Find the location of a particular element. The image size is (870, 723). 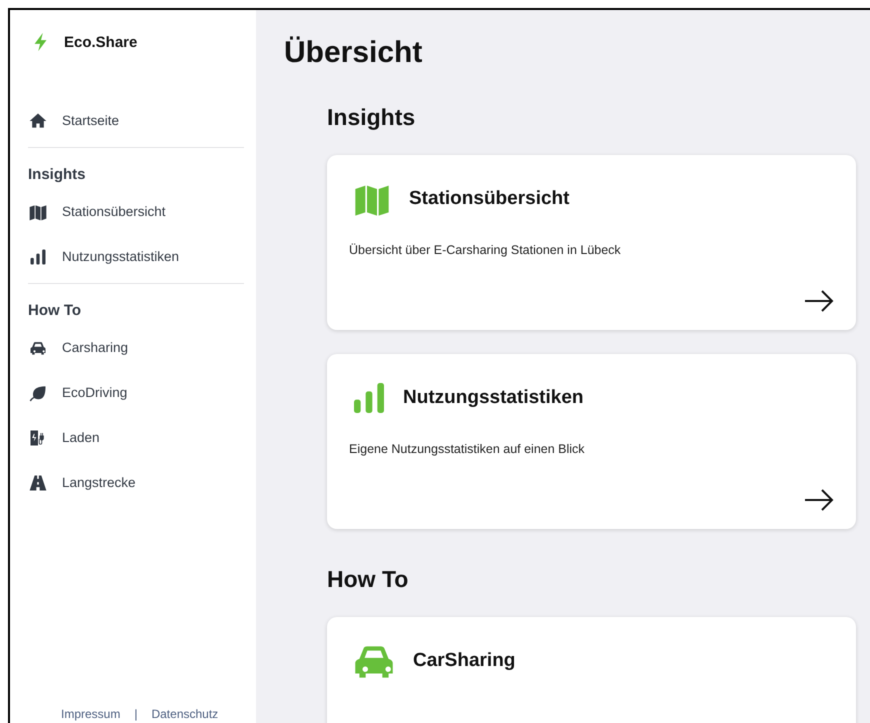

nav-item: Laden is located at coordinates (136, 437).